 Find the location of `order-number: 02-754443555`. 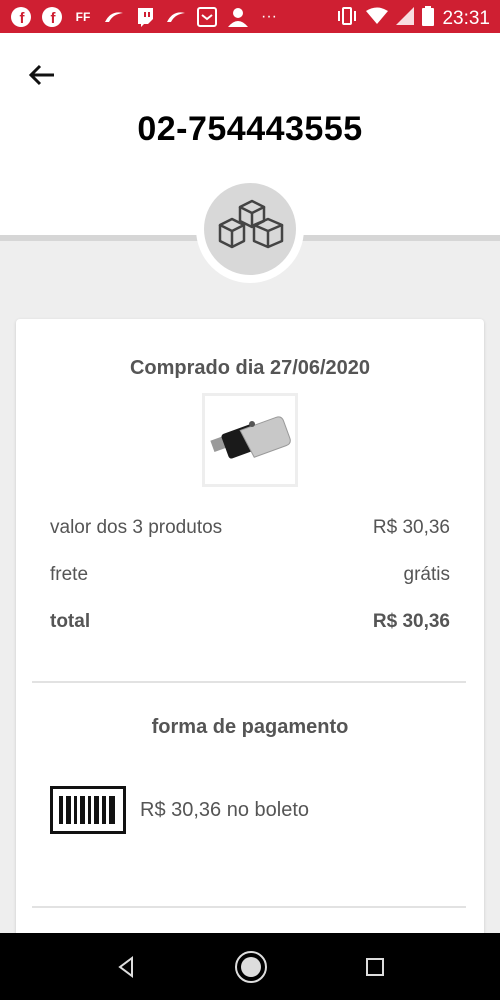

order-number: 02-754443555 is located at coordinates (250, 129).